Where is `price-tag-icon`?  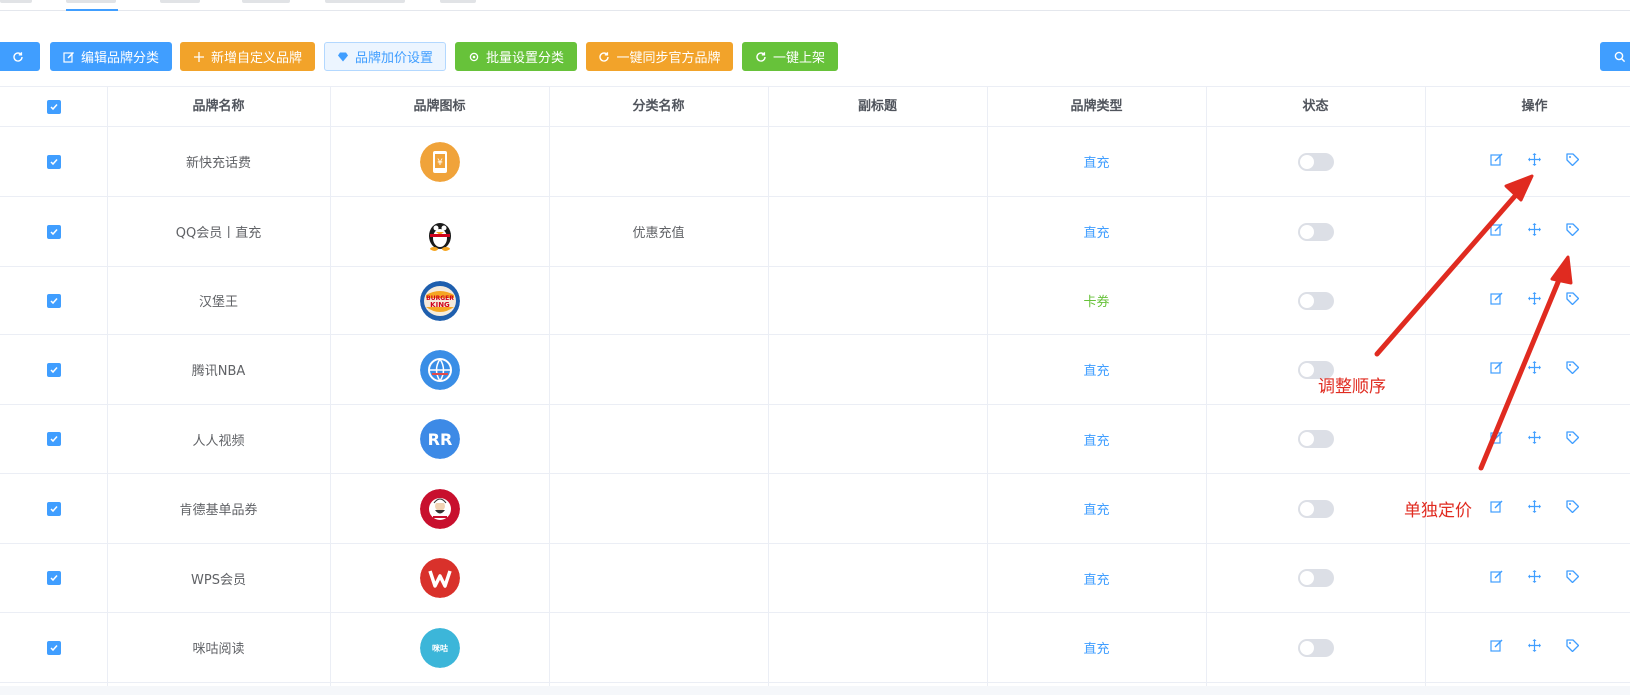
price-tag-icon is located at coordinates (1573, 437).